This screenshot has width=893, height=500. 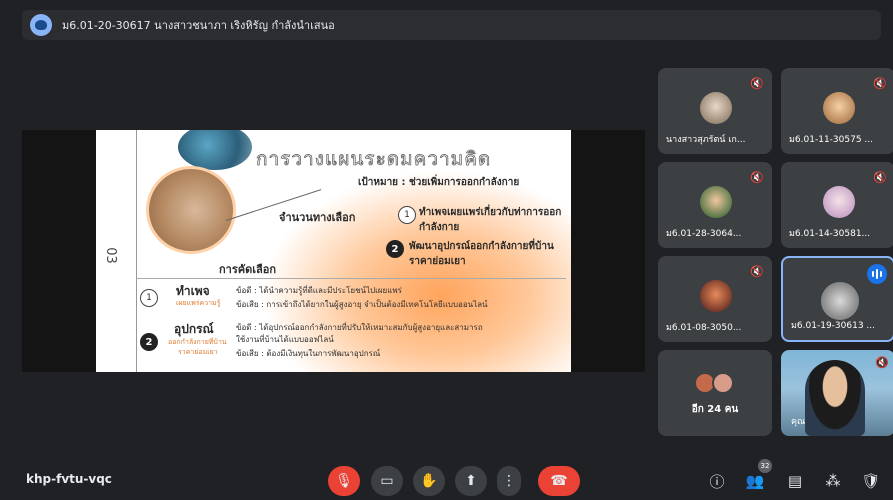 I want to click on more-options-icon: ⋮, so click(x=509, y=481).